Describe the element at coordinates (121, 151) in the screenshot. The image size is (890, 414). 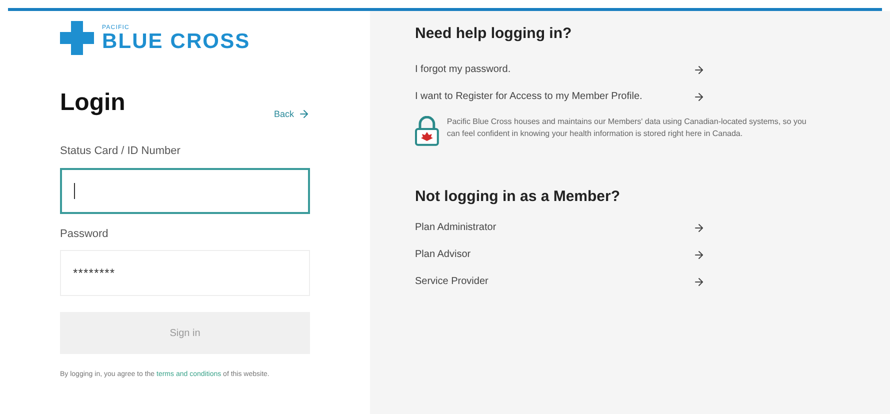
I see `field-label: Status Card / ID Number` at that location.